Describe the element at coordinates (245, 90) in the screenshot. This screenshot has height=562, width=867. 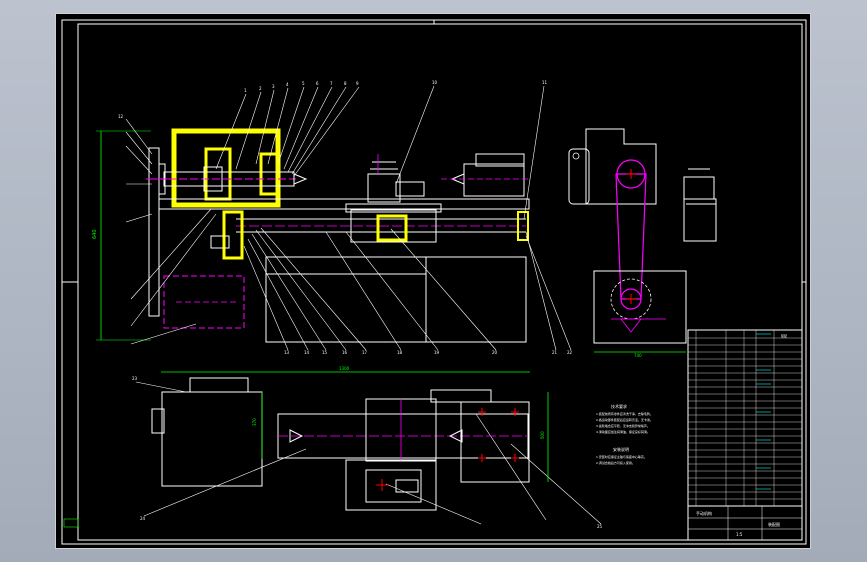
I see `svg-text: 1` at that location.